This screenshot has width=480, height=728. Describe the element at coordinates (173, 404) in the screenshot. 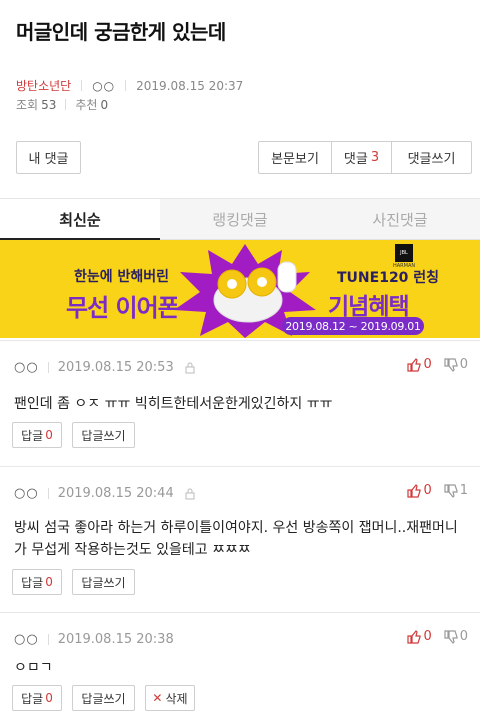

I see `comment-text: 팬인데 좀 ㅇㅈ ㅠㅠ 빅히트한테서운한게있긴하지 ㅠㅠ` at that location.